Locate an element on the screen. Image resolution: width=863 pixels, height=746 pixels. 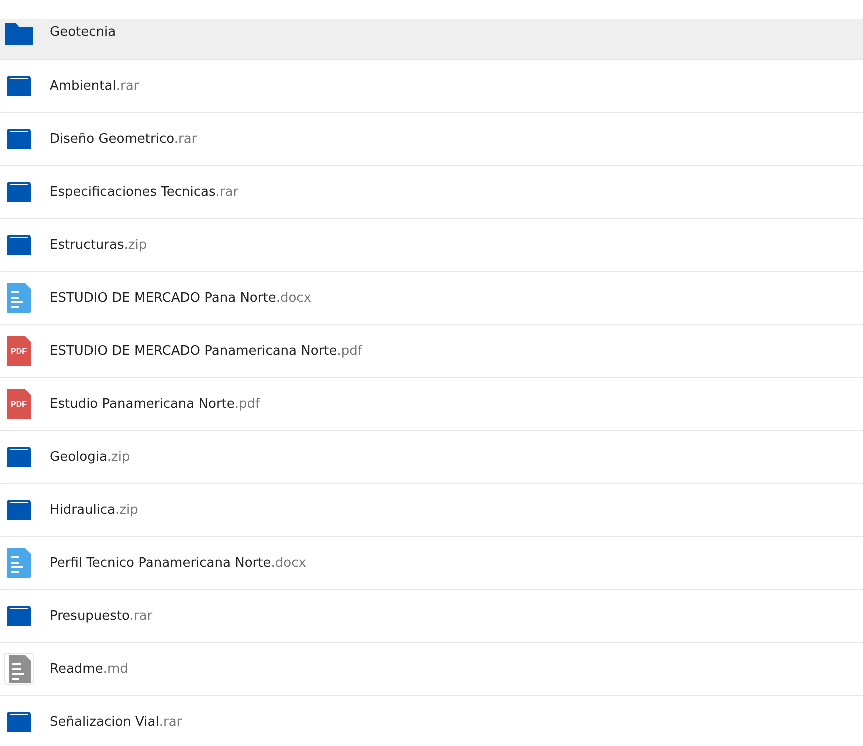
file-name: ESTUDIO DE MERCADO Pana Norte is located at coordinates (163, 298).